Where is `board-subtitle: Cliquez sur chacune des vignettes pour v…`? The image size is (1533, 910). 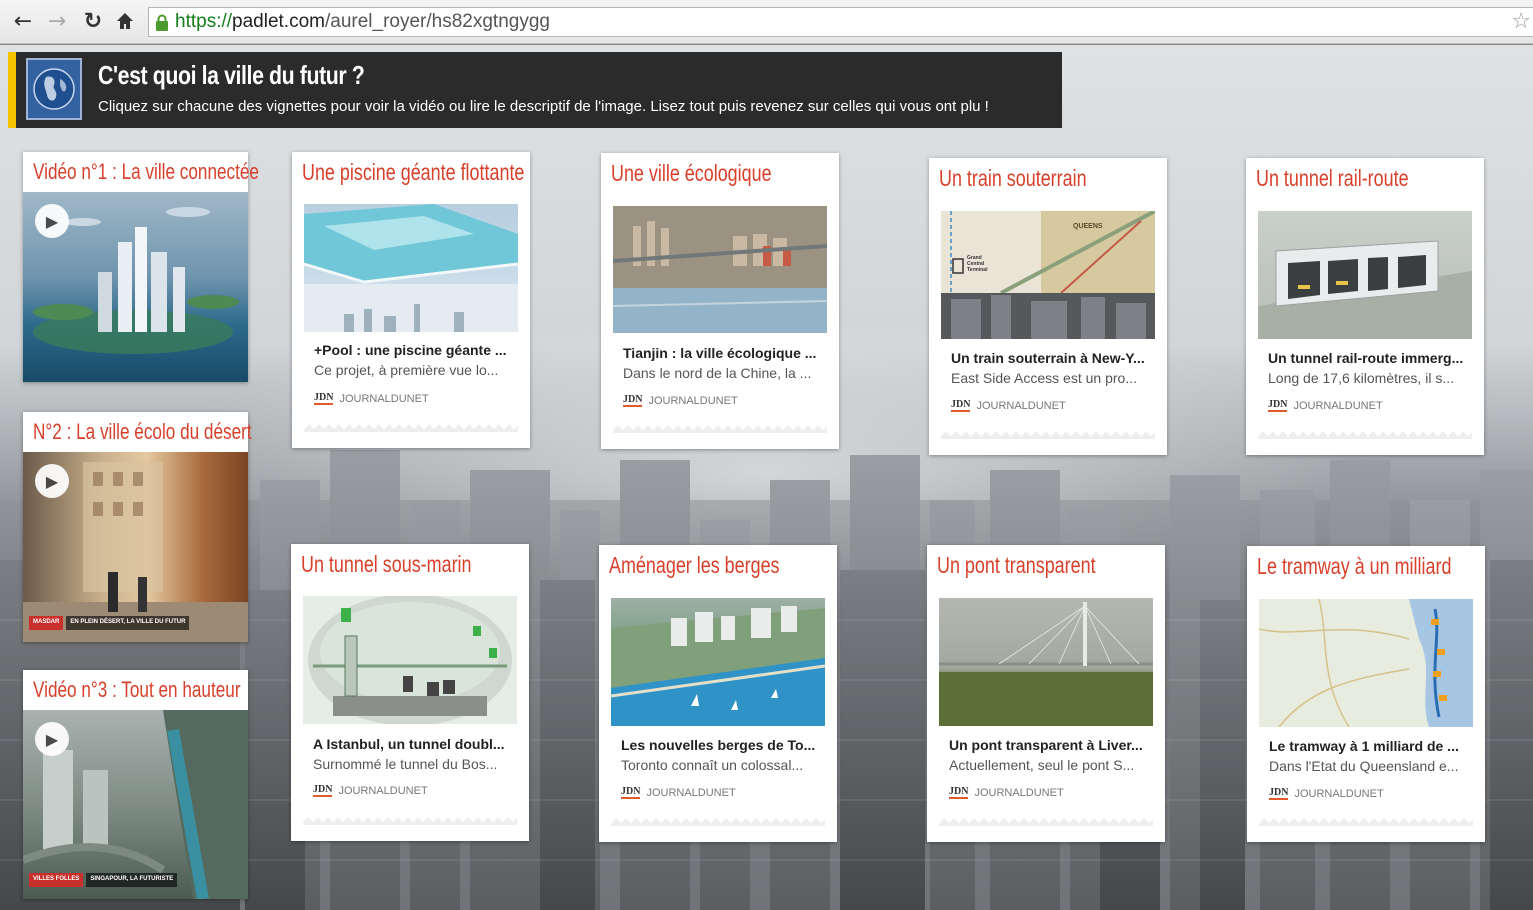 board-subtitle: Cliquez sur chacune des vignettes pour v… is located at coordinates (543, 106).